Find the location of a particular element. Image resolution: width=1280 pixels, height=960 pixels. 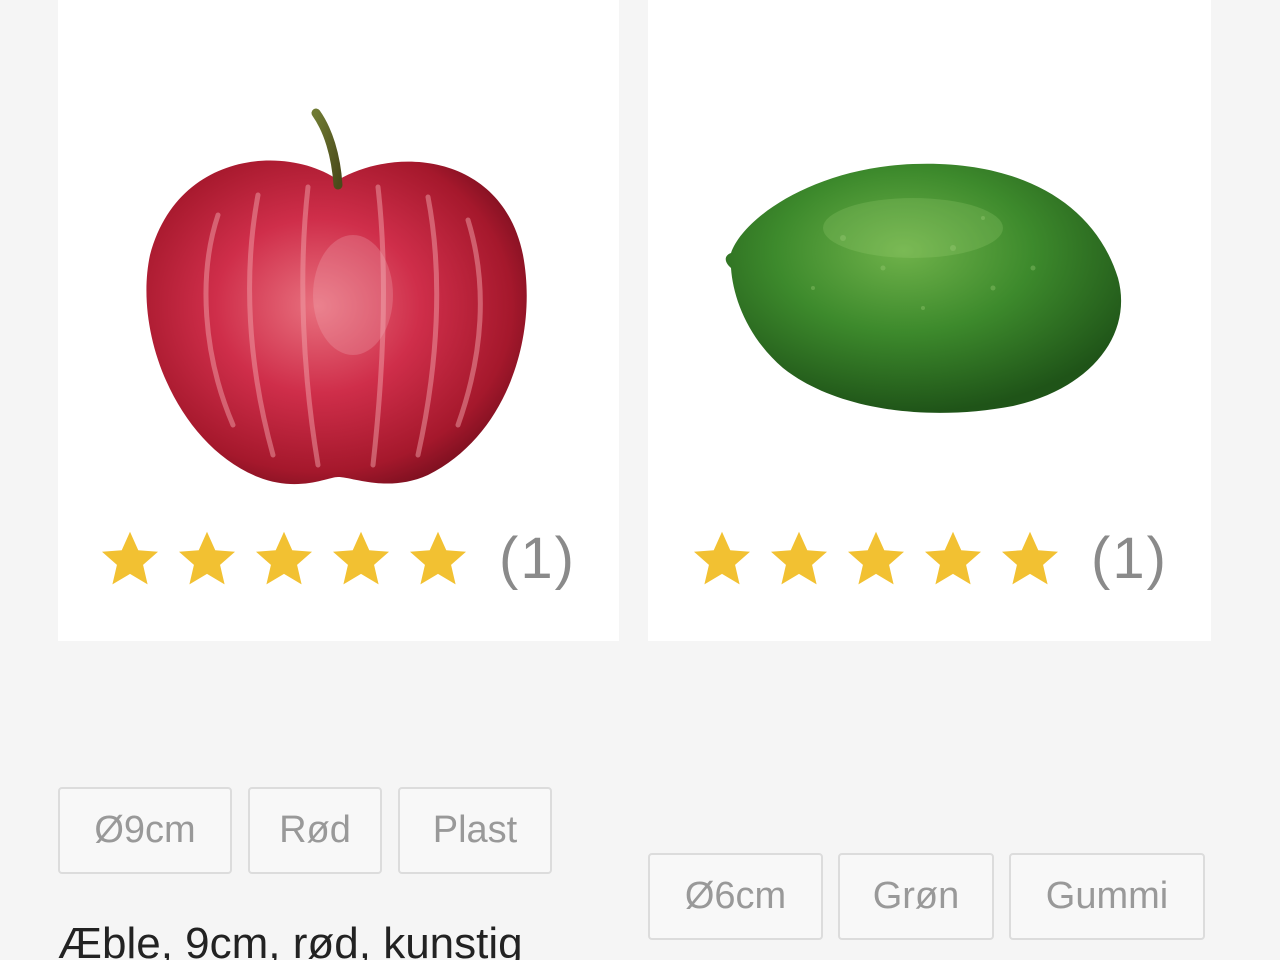

rating-apple: (1) is located at coordinates (337, 559).